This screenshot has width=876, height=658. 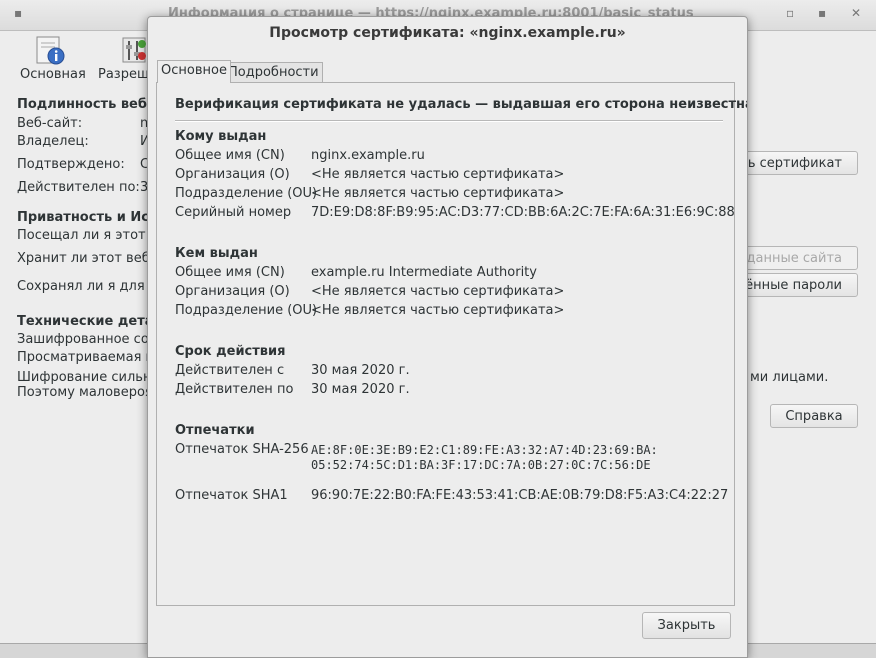 I want to click on viewed-text: Просматриваемая ва, so click(x=89, y=357).